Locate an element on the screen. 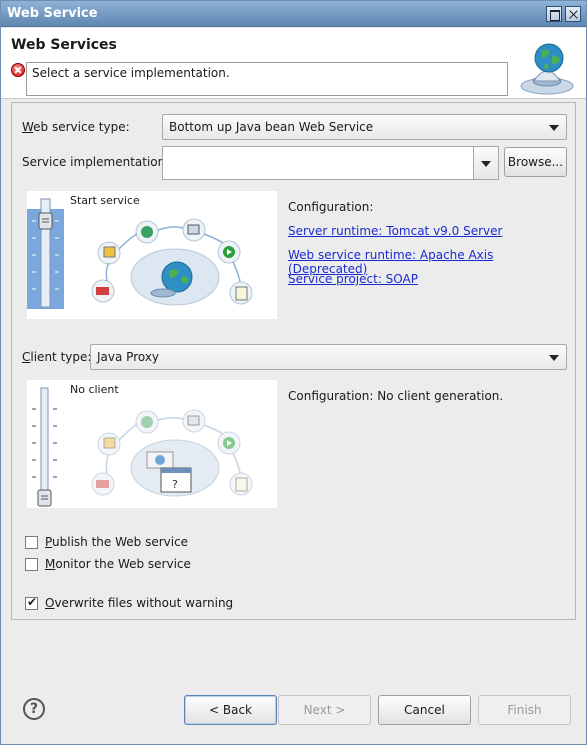 Image resolution: width=587 pixels, height=745 pixels. service-slider-caption: Start service is located at coordinates (105, 200).